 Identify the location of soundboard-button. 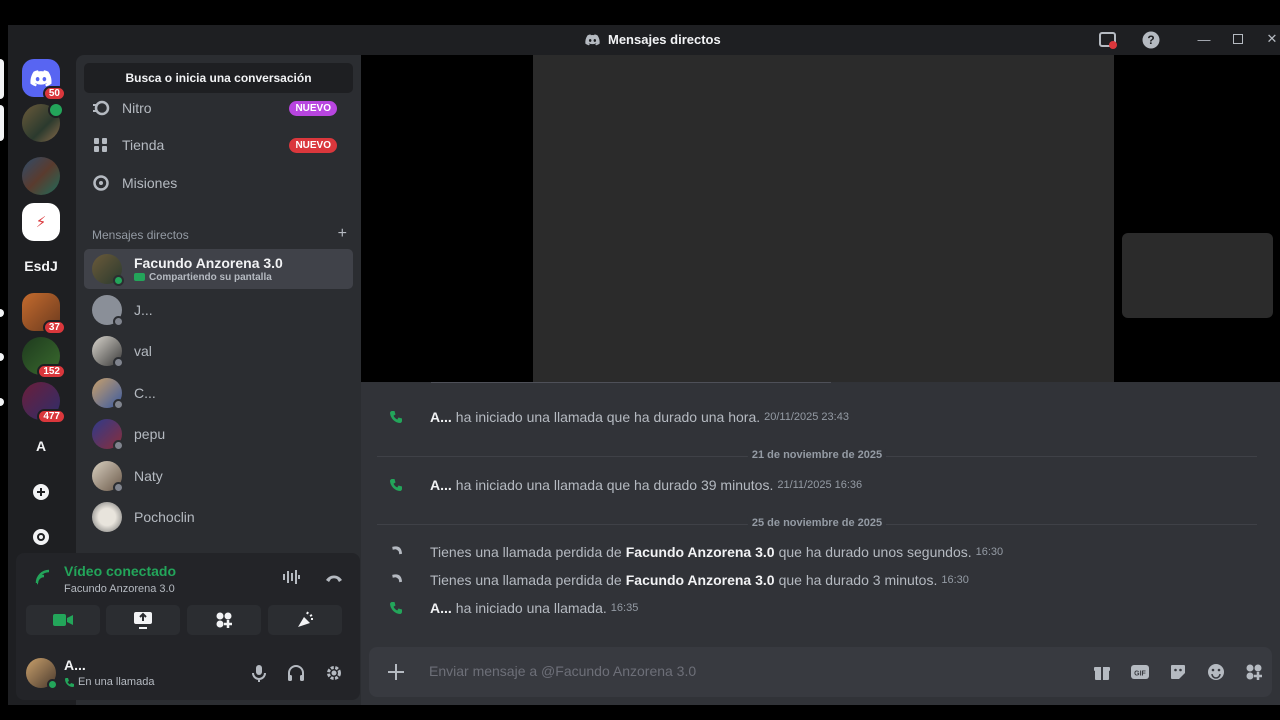
(305, 620).